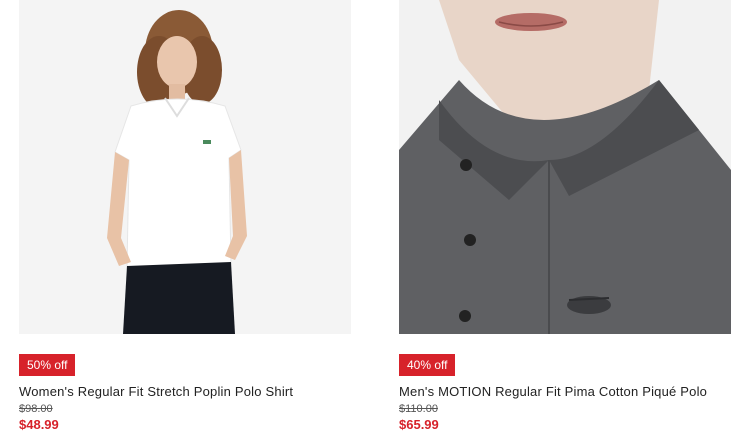 This screenshot has width=736, height=434. Describe the element at coordinates (36, 409) in the screenshot. I see `original-price: $98.00` at that location.